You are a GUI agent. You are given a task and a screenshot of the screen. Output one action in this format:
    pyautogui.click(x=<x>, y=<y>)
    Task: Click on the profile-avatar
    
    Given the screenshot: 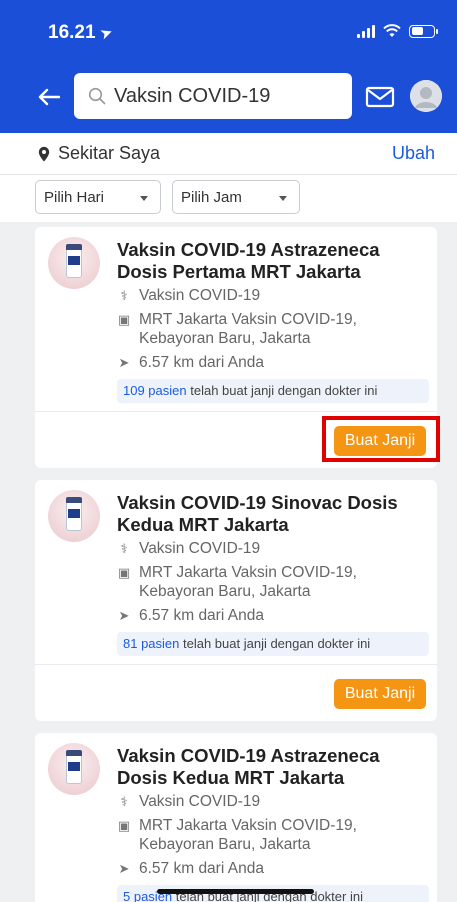 What is the action you would take?
    pyautogui.click(x=426, y=96)
    